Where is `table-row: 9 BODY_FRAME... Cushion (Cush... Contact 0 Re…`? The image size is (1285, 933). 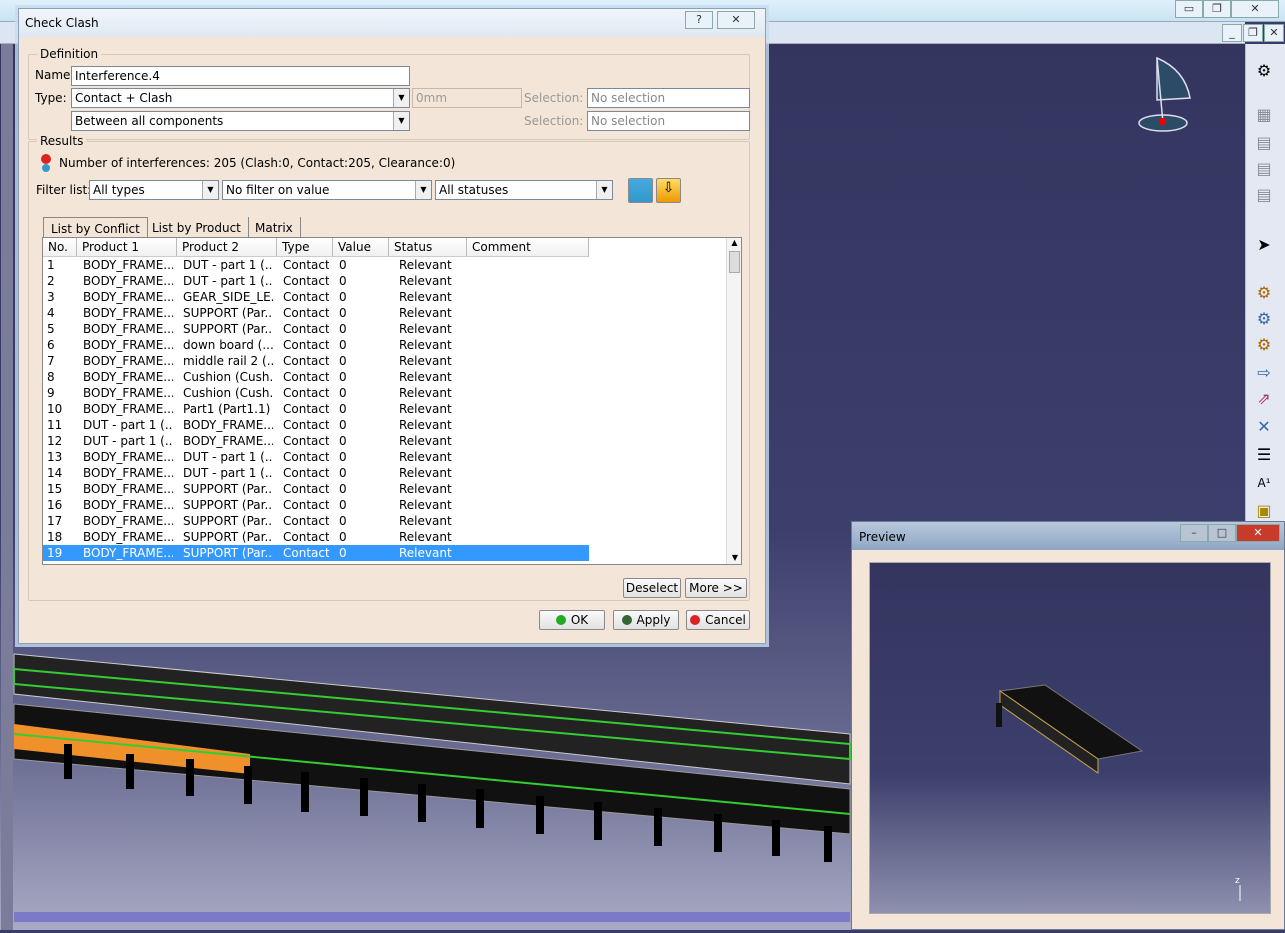 table-row: 9 BODY_FRAME... Cushion (Cush... Contact 0 Re… is located at coordinates (316, 393).